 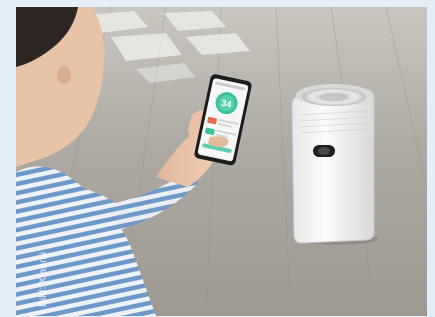 What do you see at coordinates (64, 75) in the screenshot?
I see `ear` at bounding box center [64, 75].